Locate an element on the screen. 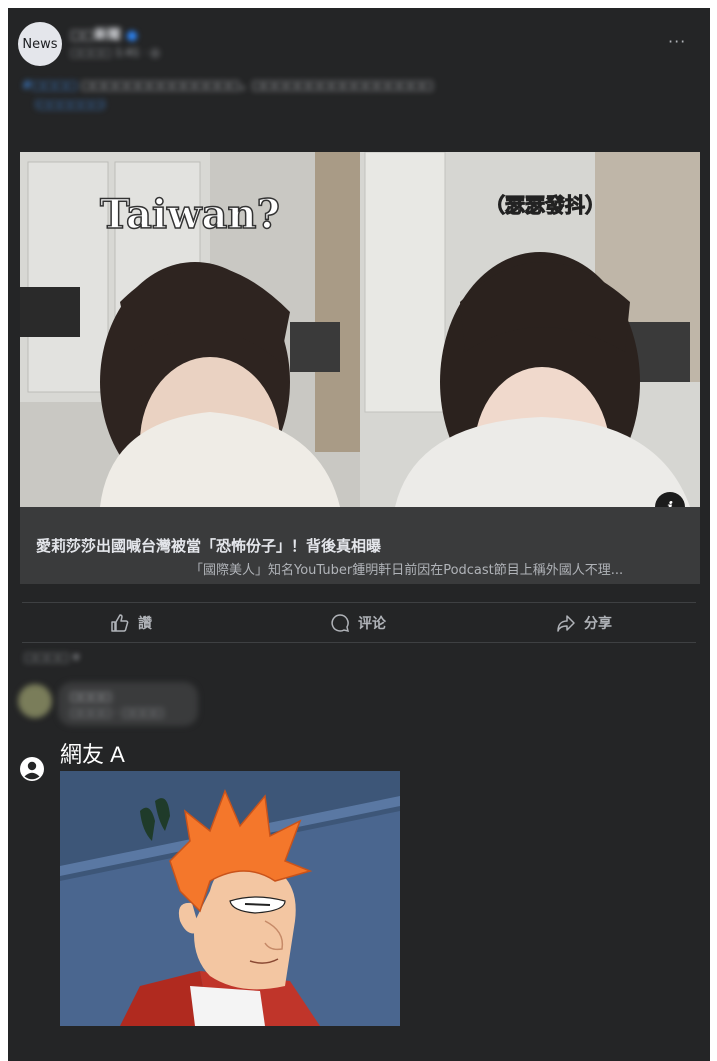  user-circle-icon is located at coordinates (32, 769).